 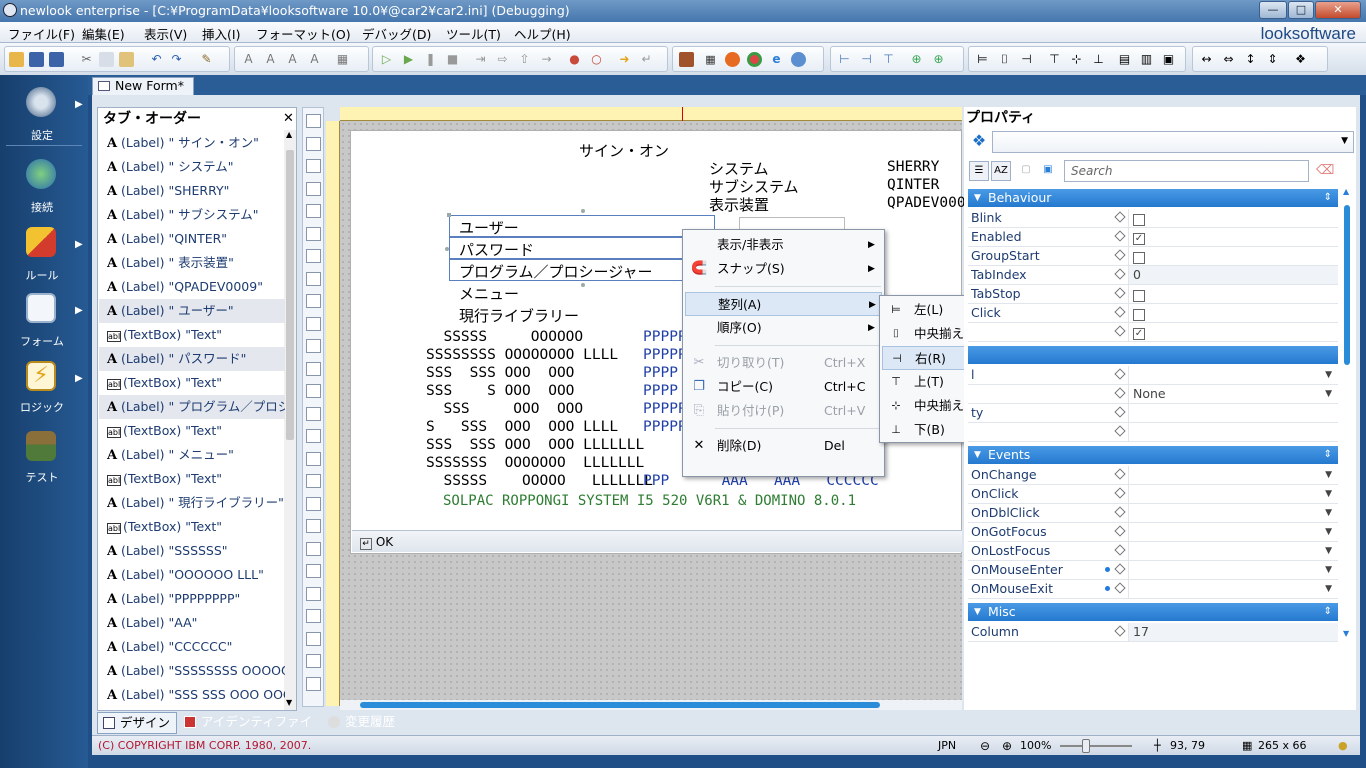 I want to click on return-icon: ↵, so click(x=646, y=59).